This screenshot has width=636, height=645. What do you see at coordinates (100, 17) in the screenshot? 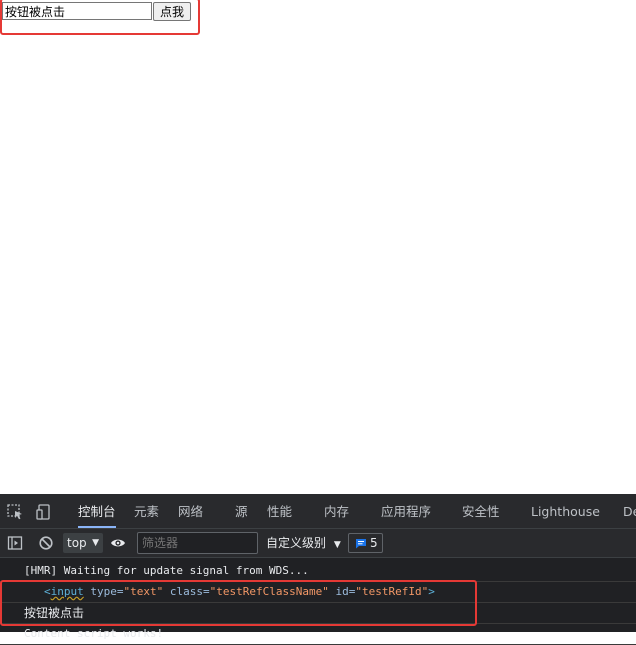
I see `annotation-box-page` at bounding box center [100, 17].